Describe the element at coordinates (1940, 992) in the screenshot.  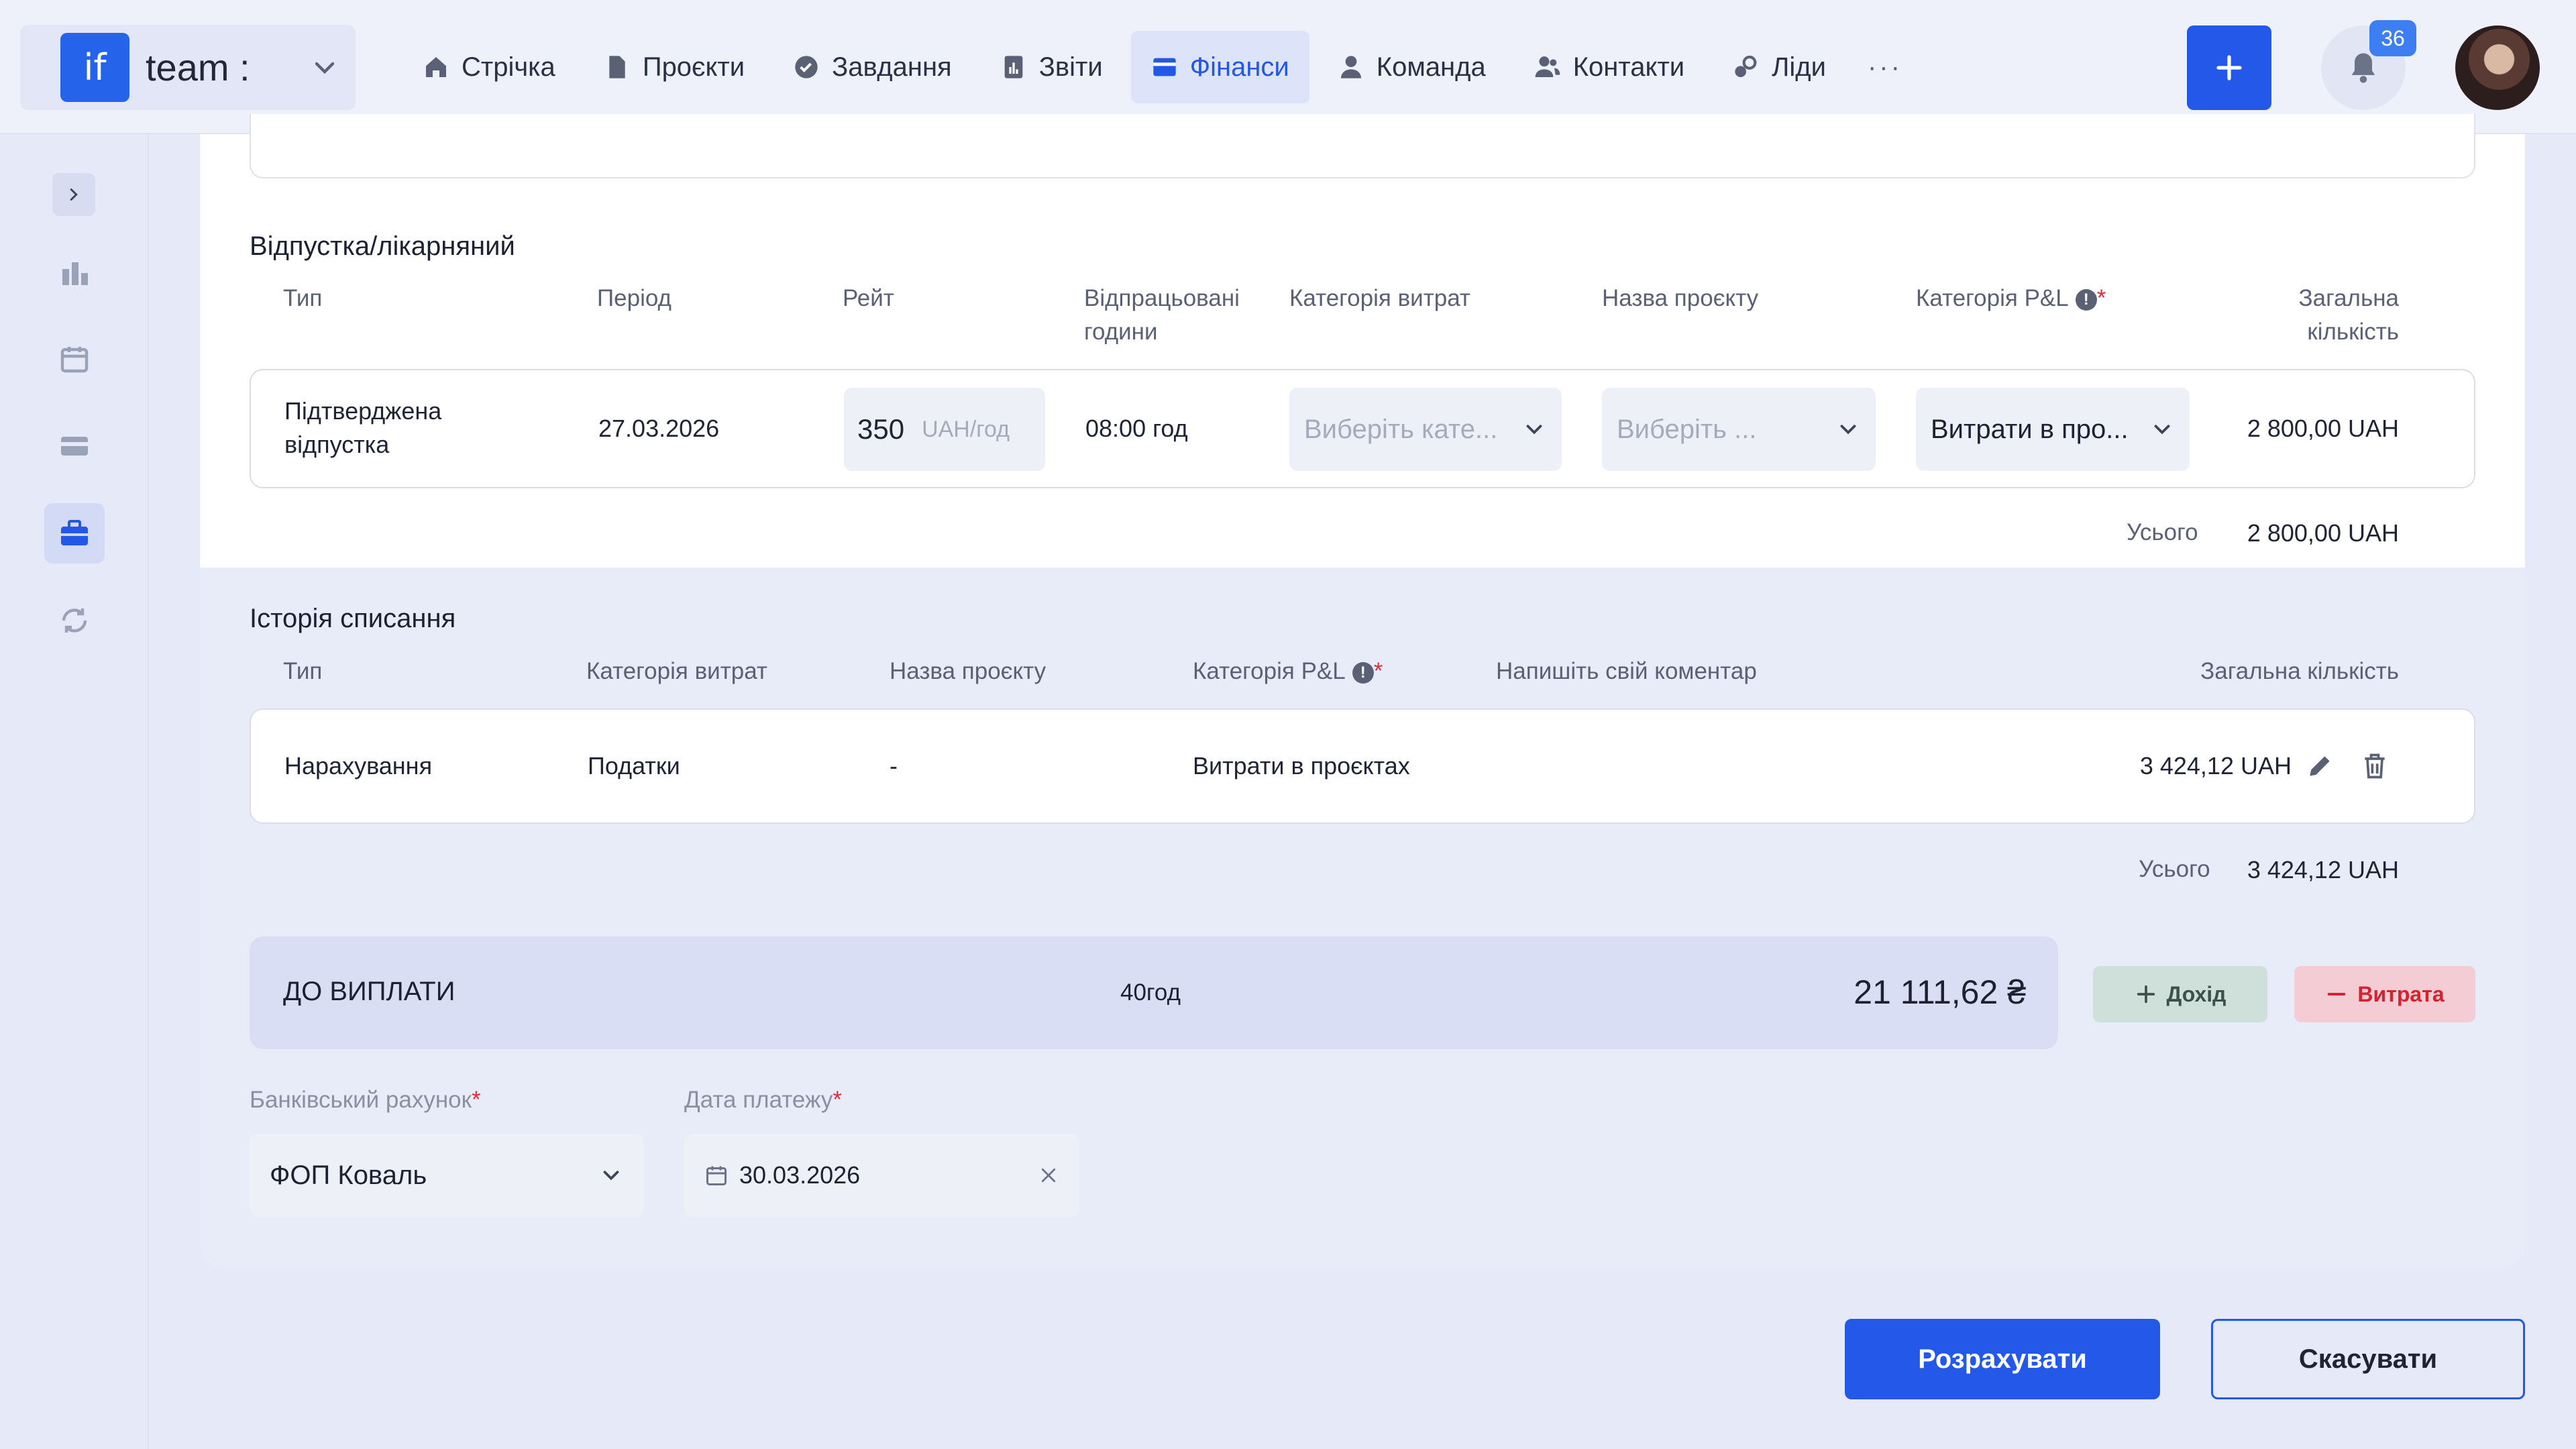
I see `payout-amount: 21 111,62 ₴` at that location.